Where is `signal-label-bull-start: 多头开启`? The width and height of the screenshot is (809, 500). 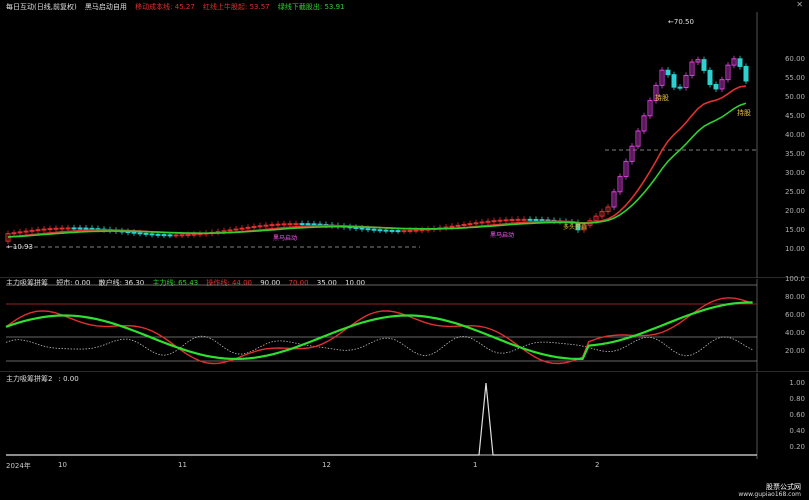
signal-label-bull-start: 多头开启 is located at coordinates (575, 227).